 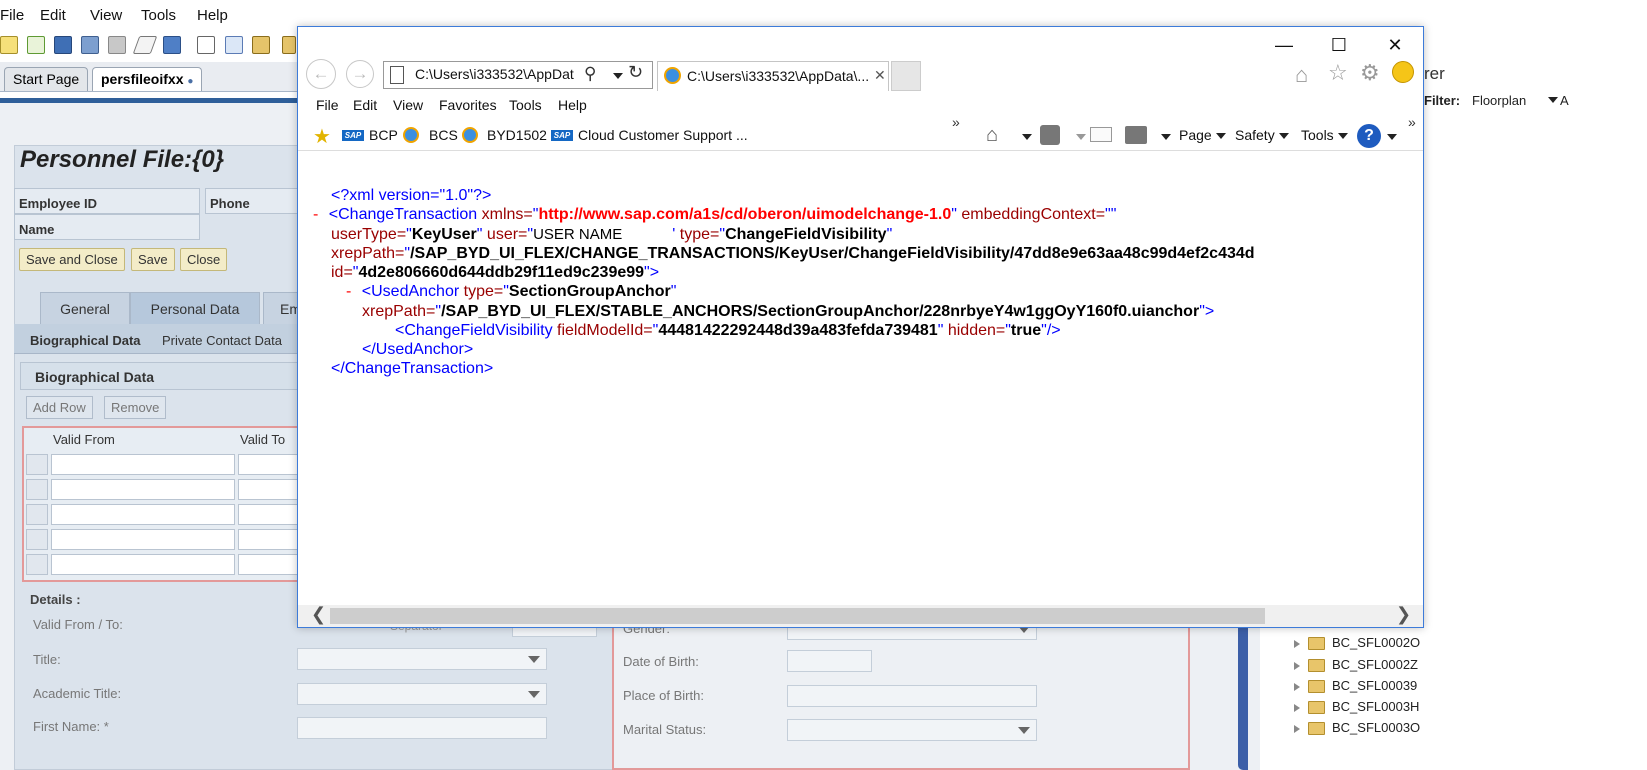 What do you see at coordinates (172, 45) in the screenshot?
I see `properties-icon` at bounding box center [172, 45].